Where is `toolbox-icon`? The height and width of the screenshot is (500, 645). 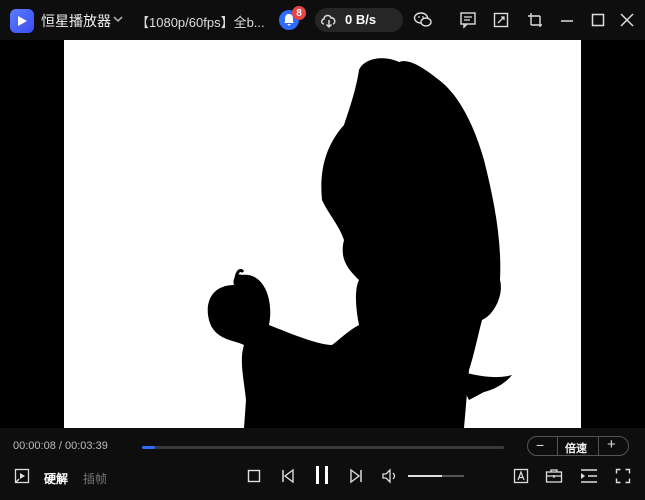 toolbox-icon is located at coordinates (554, 476).